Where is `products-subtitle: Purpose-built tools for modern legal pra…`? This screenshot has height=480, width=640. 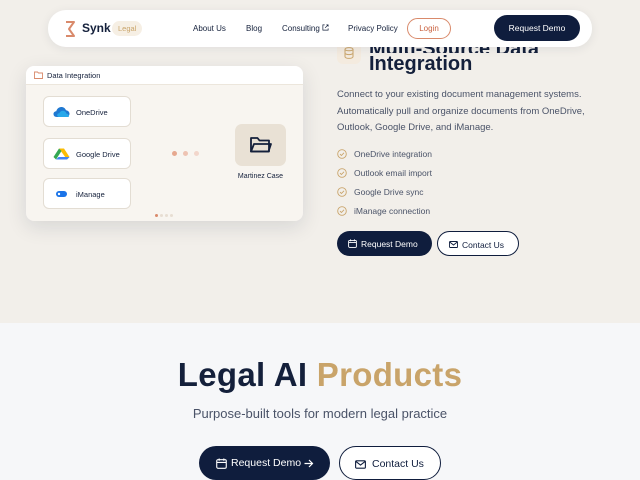 products-subtitle: Purpose-built tools for modern legal pra… is located at coordinates (320, 413).